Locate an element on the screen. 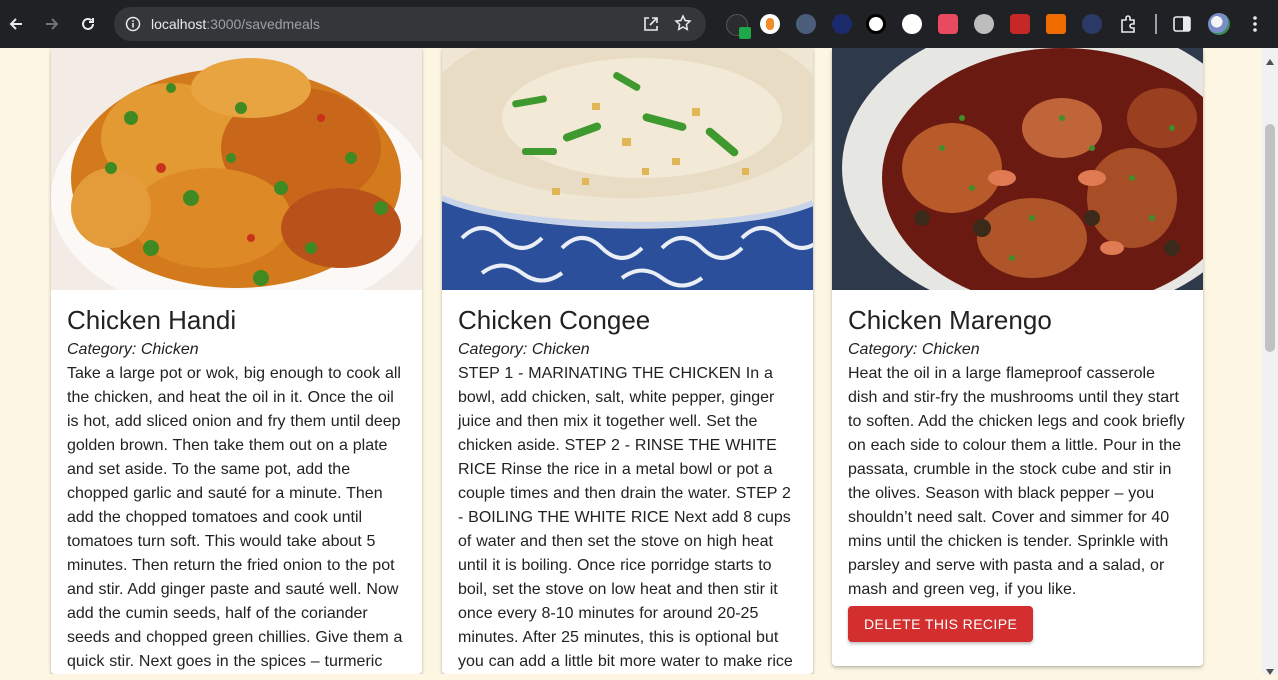  extensions-puzzle-icon is located at coordinates (1129, 26).